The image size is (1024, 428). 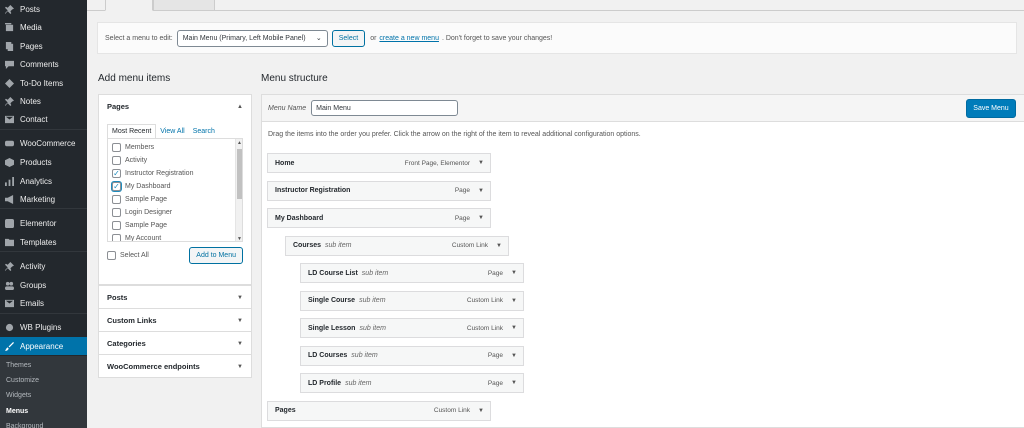 What do you see at coordinates (128, 255) in the screenshot?
I see `select-all-checkbox: Select All` at bounding box center [128, 255].